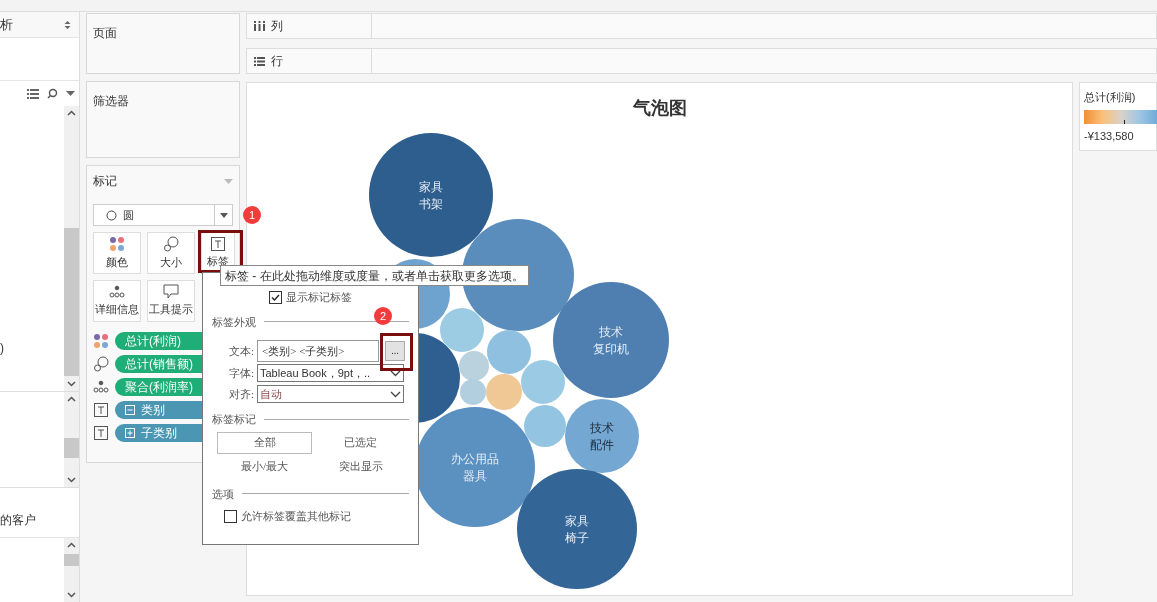 Image resolution: width=1157 pixels, height=602 pixels. I want to click on list-view-icon, so click(33, 93).